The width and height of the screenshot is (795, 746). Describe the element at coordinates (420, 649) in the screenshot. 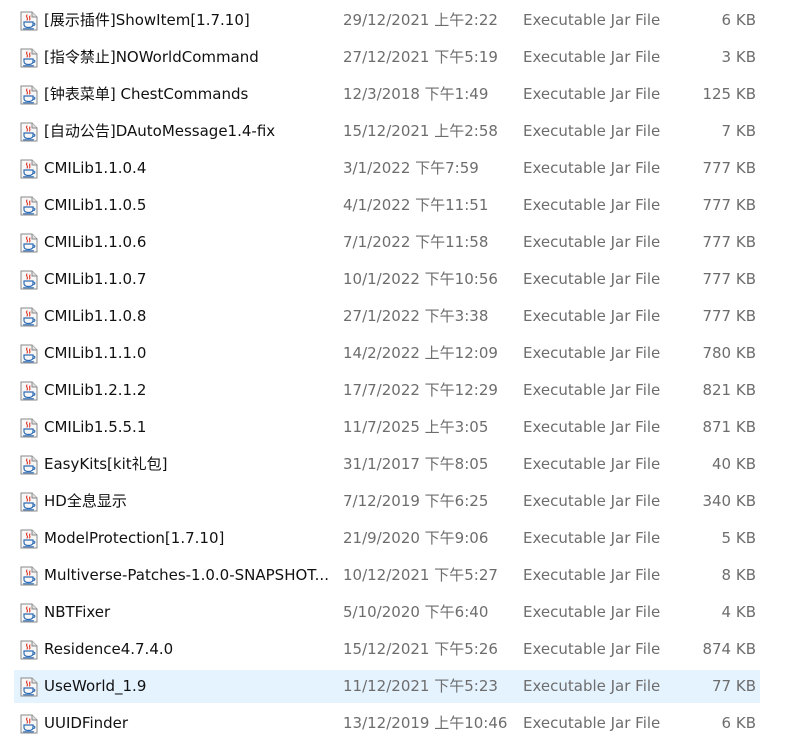

I see `file-date-modified: 15/12/2021 下午5:26` at that location.